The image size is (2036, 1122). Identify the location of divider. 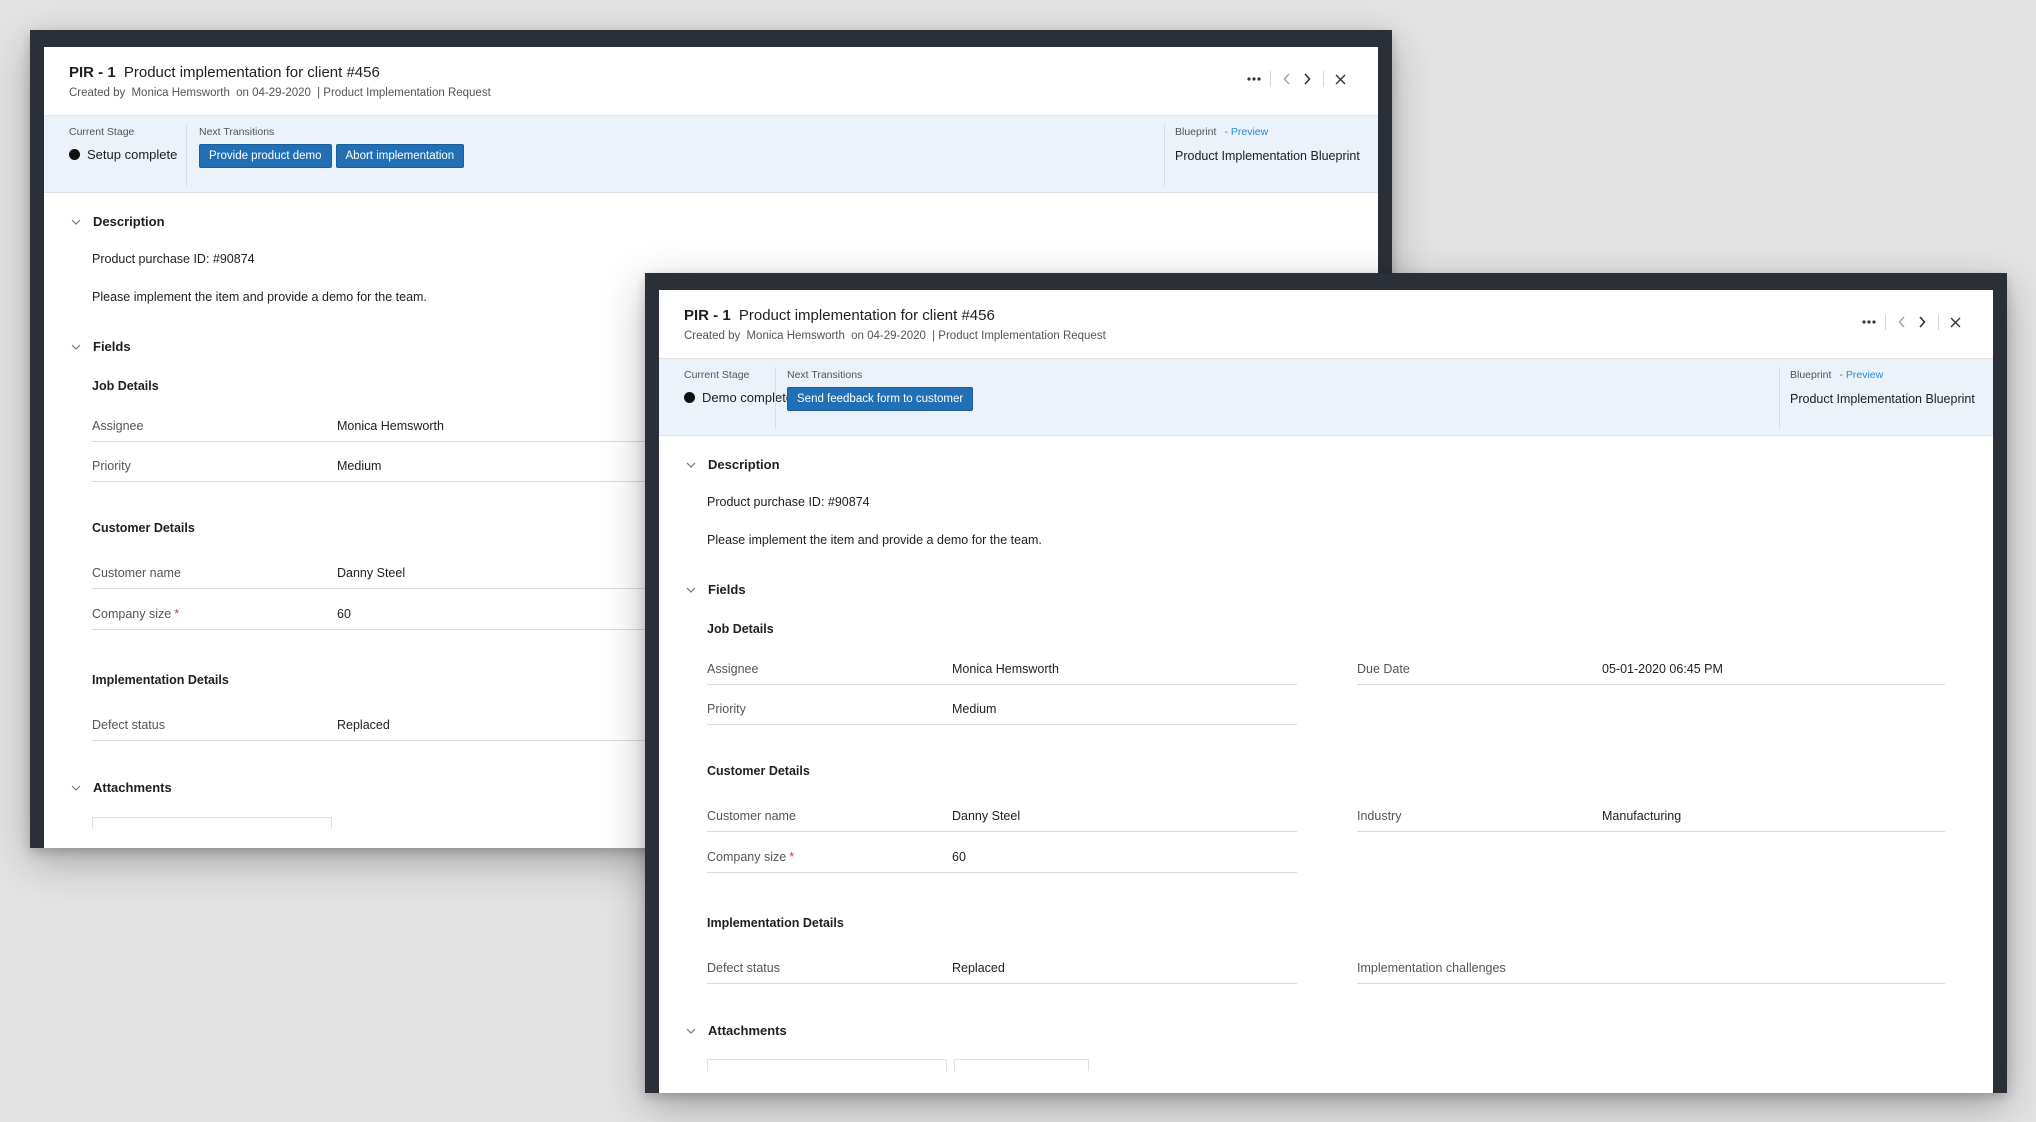
(1270, 79).